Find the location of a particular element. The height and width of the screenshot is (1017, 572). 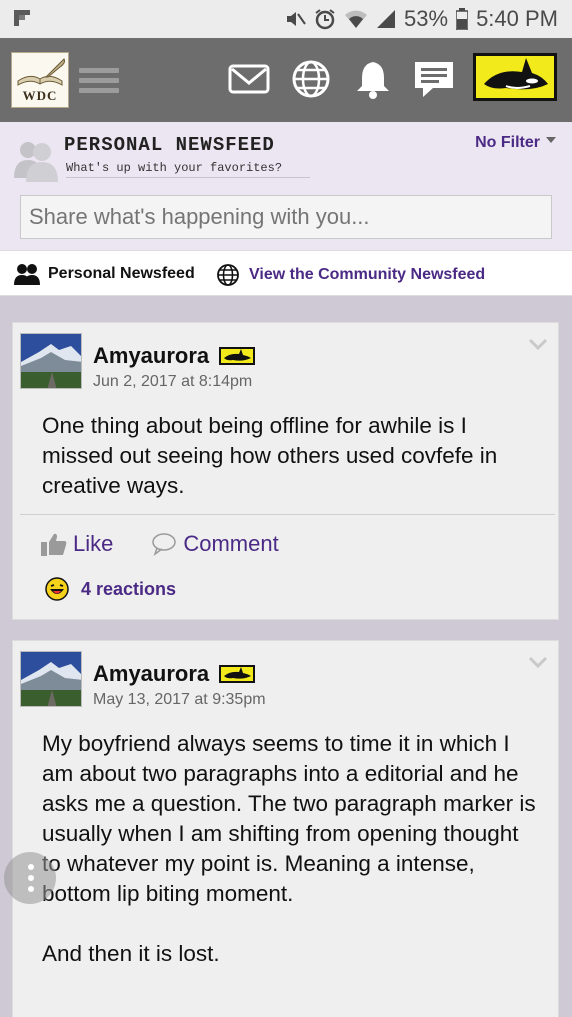

reactions-summary: 4 reactions is located at coordinates (110, 589).